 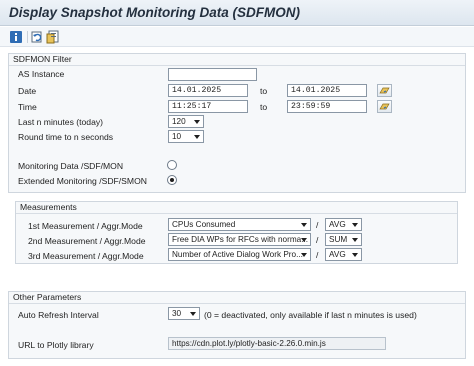 What do you see at coordinates (327, 90) in the screenshot?
I see `date-to-input: 14.01.2025` at bounding box center [327, 90].